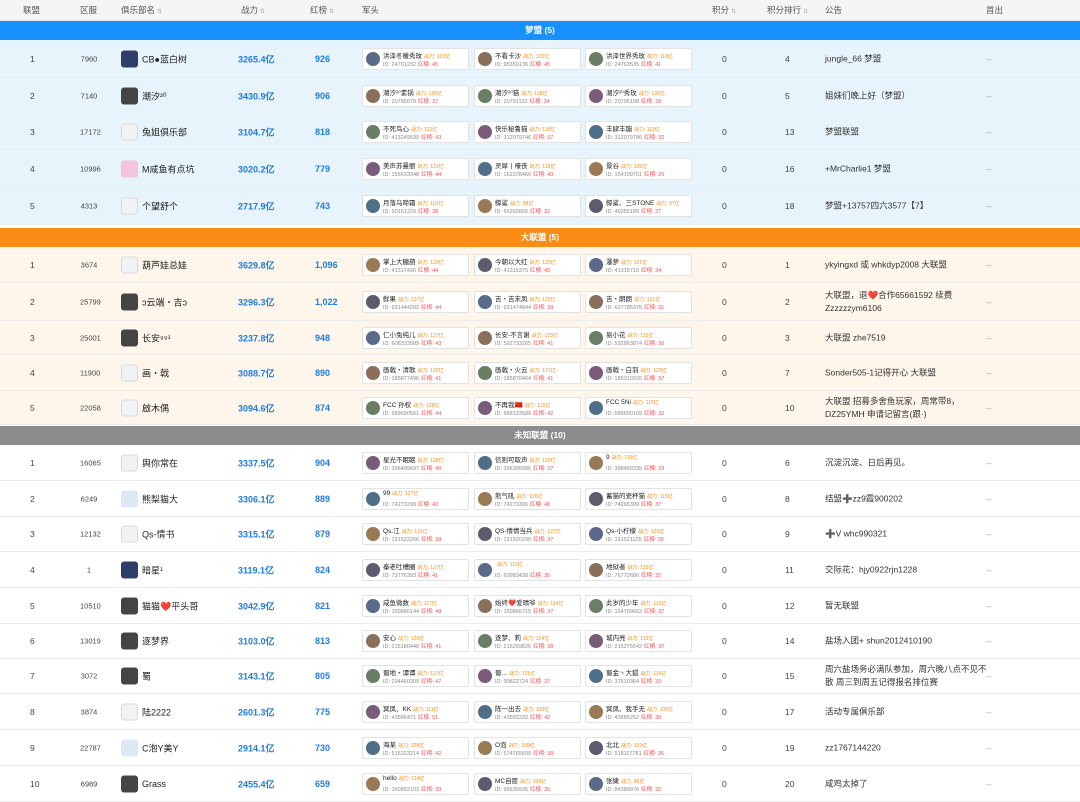 This screenshot has height=802, width=1080. I want to click on leader-card: 张婕 战力: 96亿 ID: 84389976 红榜: 32, so click(638, 783).